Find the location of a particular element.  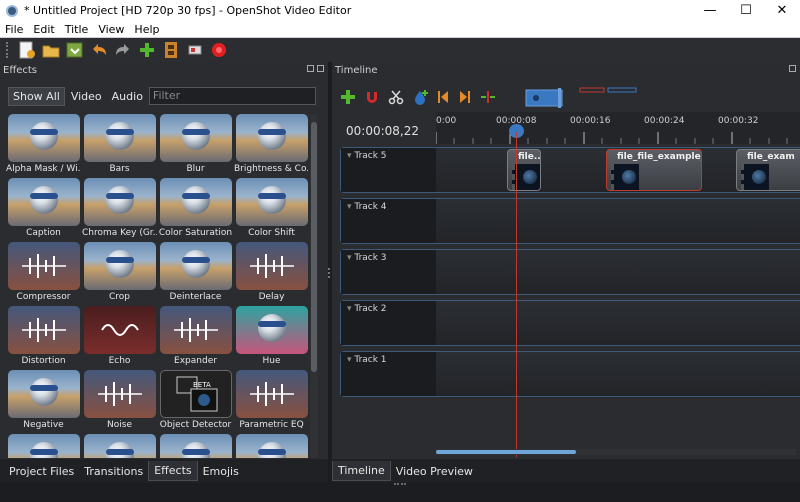

effect-thumbnail: BETA is located at coordinates (195, 394).